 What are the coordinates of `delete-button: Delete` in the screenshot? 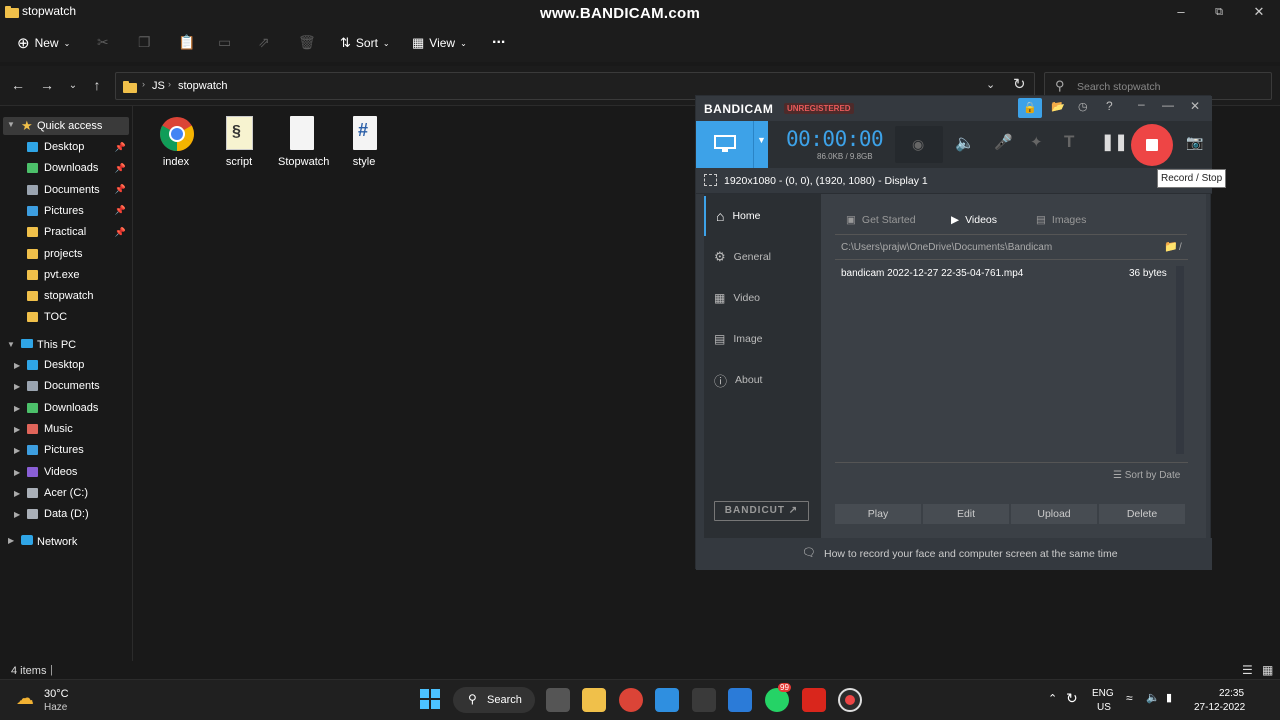 It's located at (1142, 514).